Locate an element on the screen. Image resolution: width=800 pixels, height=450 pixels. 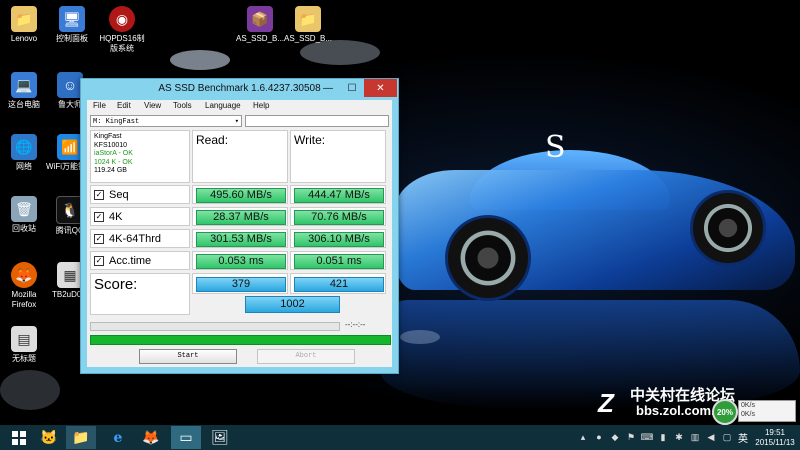
desktop-icon-label: 控制面板 is located at coordinates (72, 38).